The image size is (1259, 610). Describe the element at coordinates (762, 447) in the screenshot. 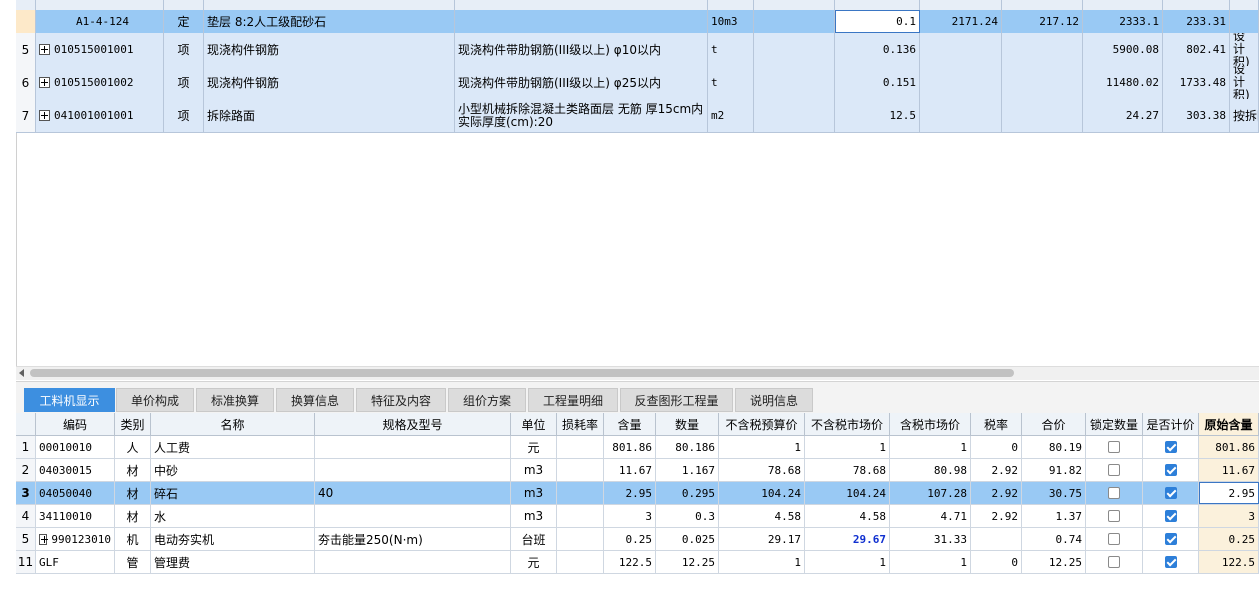

I see `resource-budget-price: 1` at that location.